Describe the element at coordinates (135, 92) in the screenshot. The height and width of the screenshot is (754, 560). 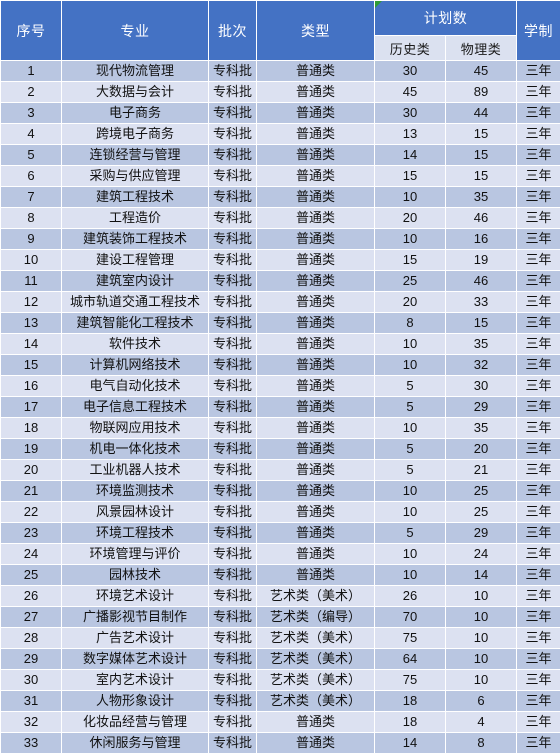
I see `cell-major: 大数据与会计` at that location.